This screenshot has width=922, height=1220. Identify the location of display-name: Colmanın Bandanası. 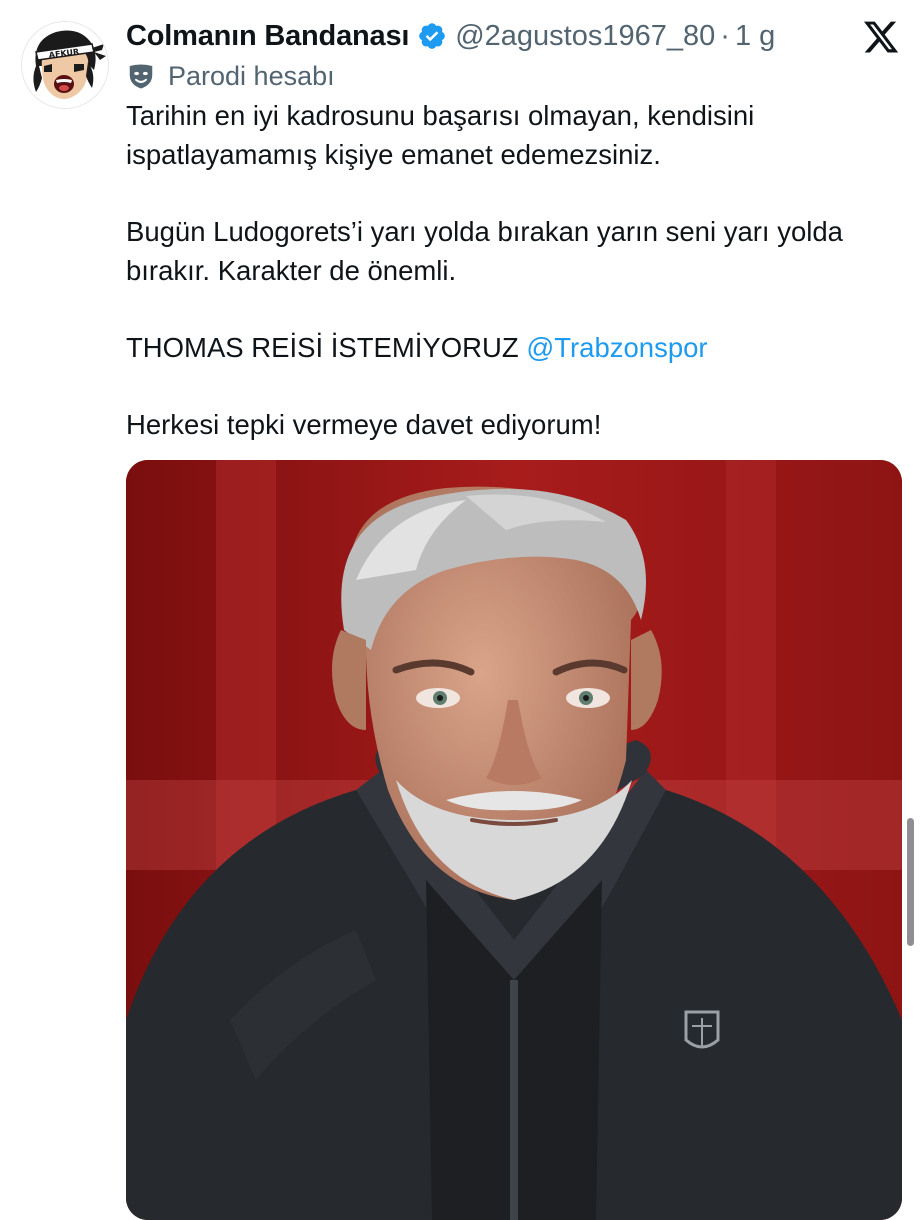
(267, 36).